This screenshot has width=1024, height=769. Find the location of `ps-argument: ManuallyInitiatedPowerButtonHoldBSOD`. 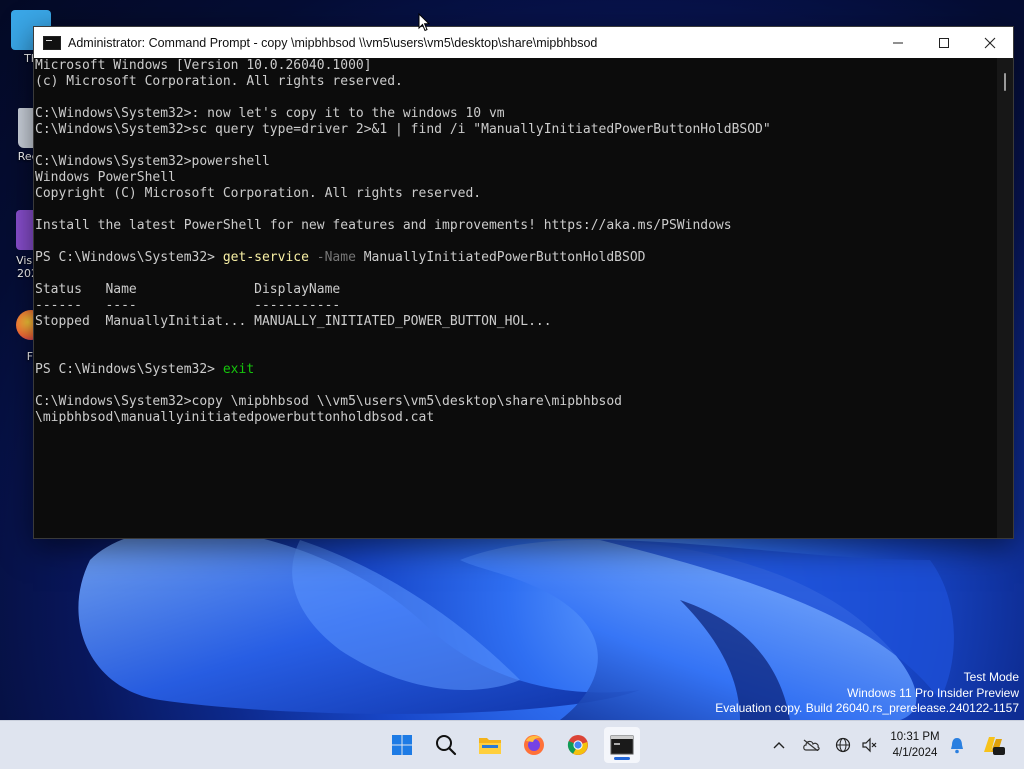

ps-argument: ManuallyInitiatedPowerButtonHoldBSOD is located at coordinates (500, 257).